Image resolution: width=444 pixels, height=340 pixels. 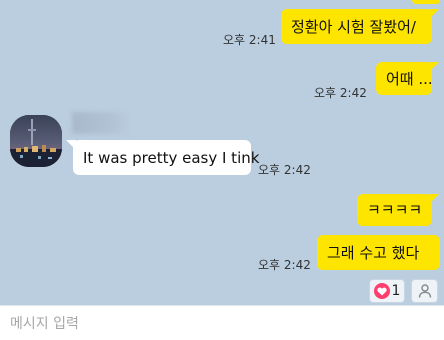 I want to click on message-text: It was pretty easy I tink, so click(x=171, y=157).